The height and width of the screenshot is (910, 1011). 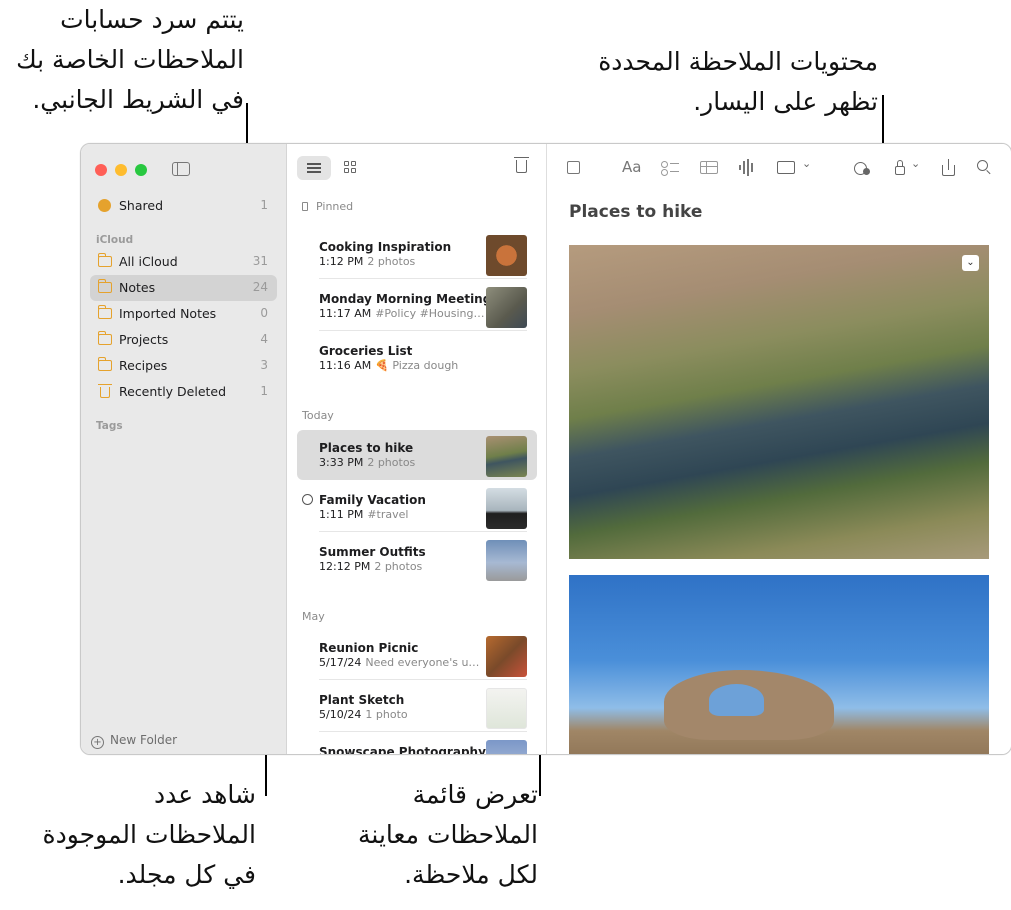 What do you see at coordinates (205, 794) in the screenshot?
I see `callout-line: شاهد عدد` at bounding box center [205, 794].